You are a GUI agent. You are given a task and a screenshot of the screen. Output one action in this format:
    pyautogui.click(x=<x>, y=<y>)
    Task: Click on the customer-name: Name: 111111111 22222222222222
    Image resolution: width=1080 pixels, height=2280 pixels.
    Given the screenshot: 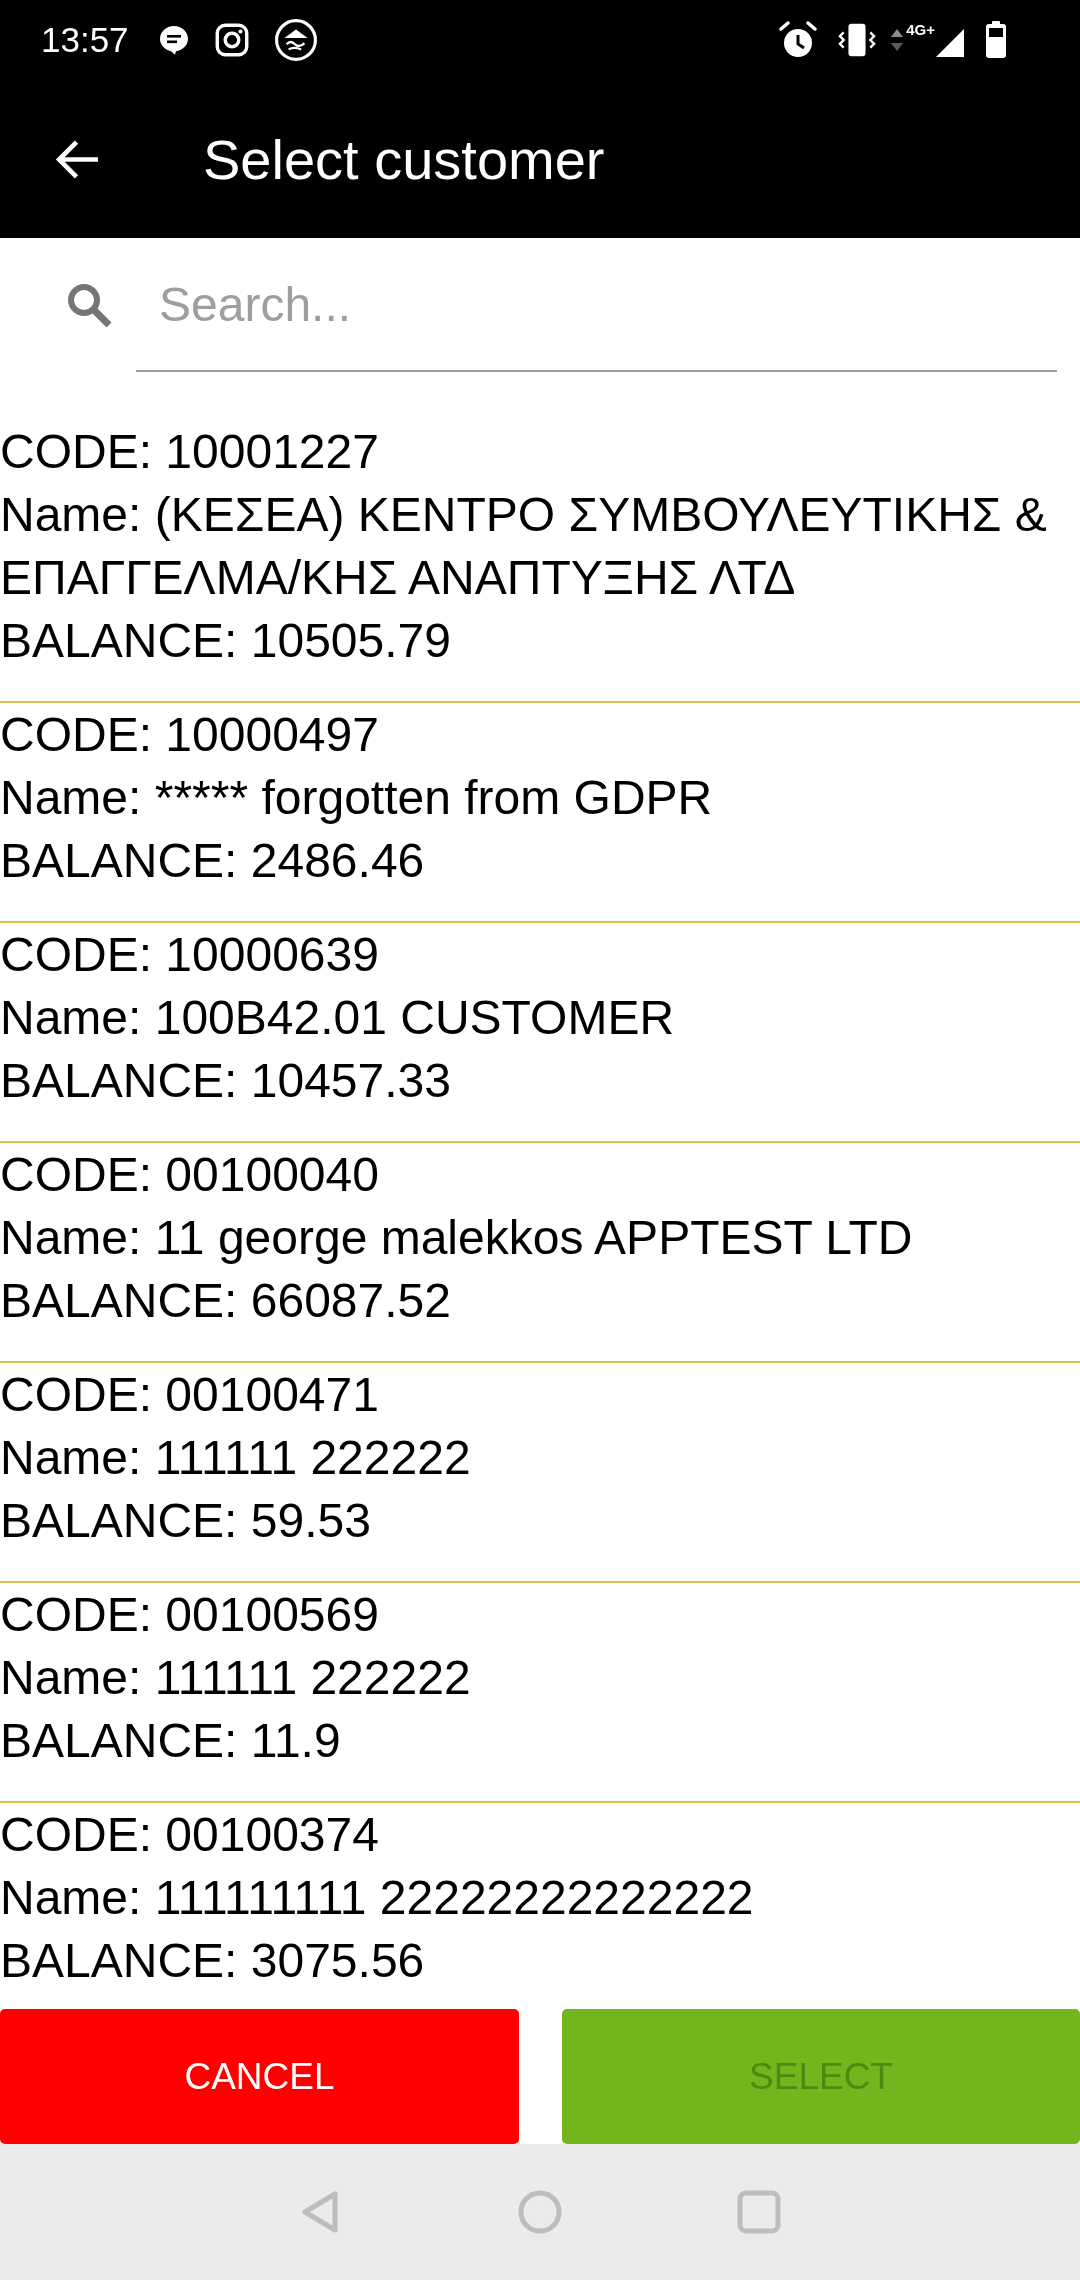 What is the action you would take?
    pyautogui.click(x=377, y=1898)
    